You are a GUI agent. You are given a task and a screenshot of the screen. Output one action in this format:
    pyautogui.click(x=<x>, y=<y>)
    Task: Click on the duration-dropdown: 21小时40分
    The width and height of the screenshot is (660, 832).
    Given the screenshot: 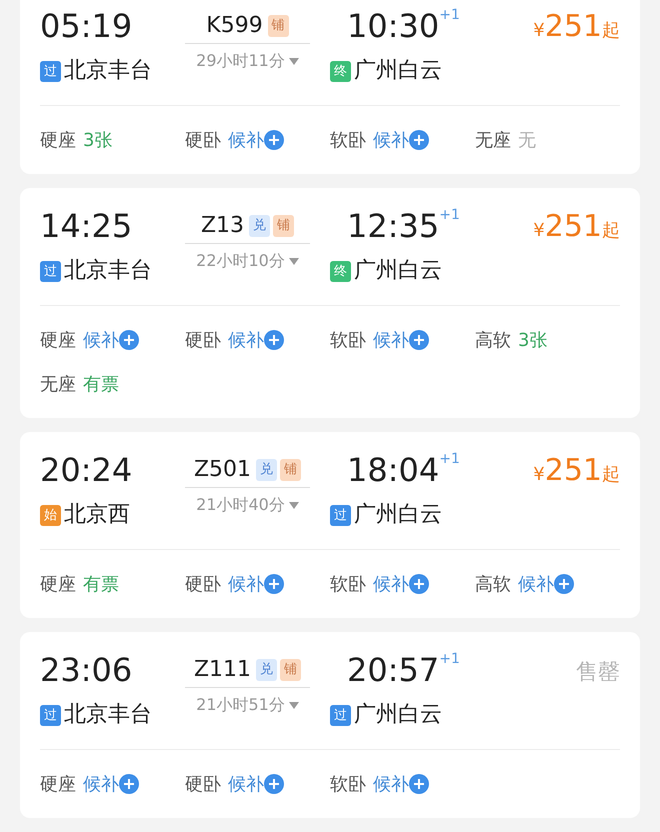 What is the action you would take?
    pyautogui.click(x=247, y=505)
    